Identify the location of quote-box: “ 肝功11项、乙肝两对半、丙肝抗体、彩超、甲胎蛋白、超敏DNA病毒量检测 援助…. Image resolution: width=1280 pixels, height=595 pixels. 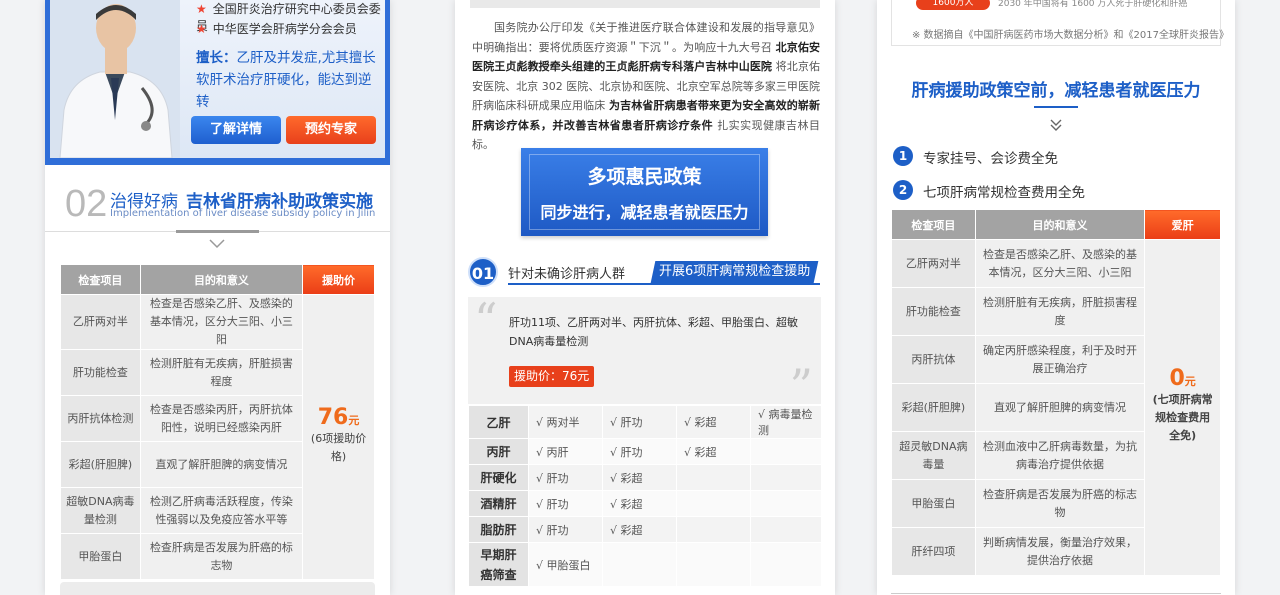
(644, 353).